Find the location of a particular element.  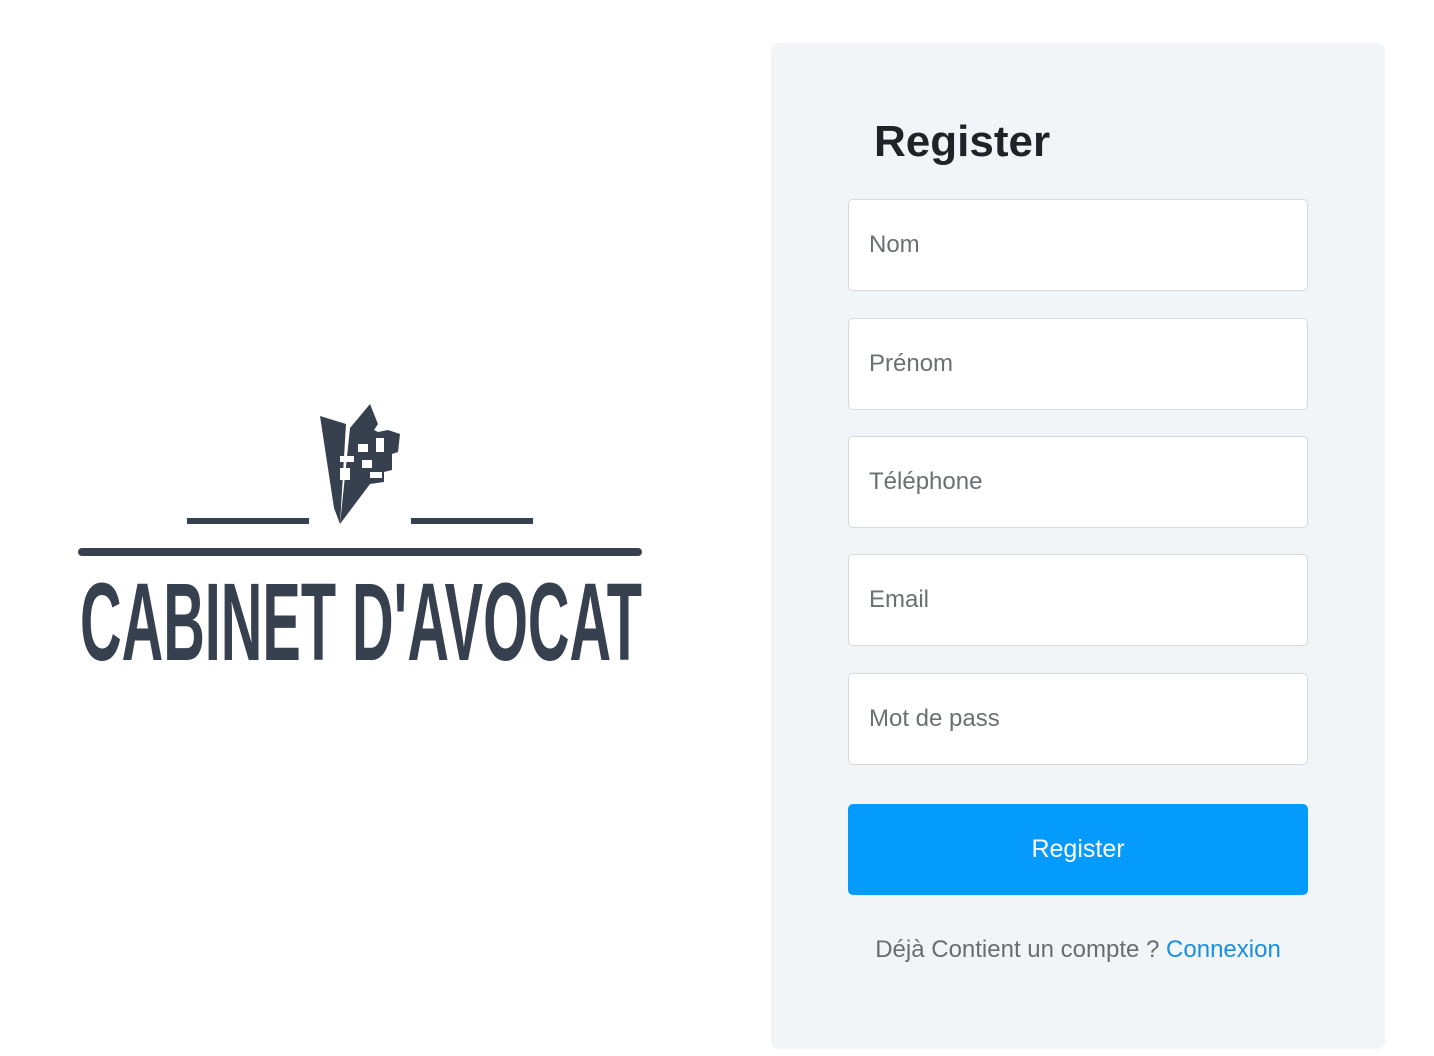

logo-wordmark: CABINET D'AVOCAT is located at coordinates (361, 621).